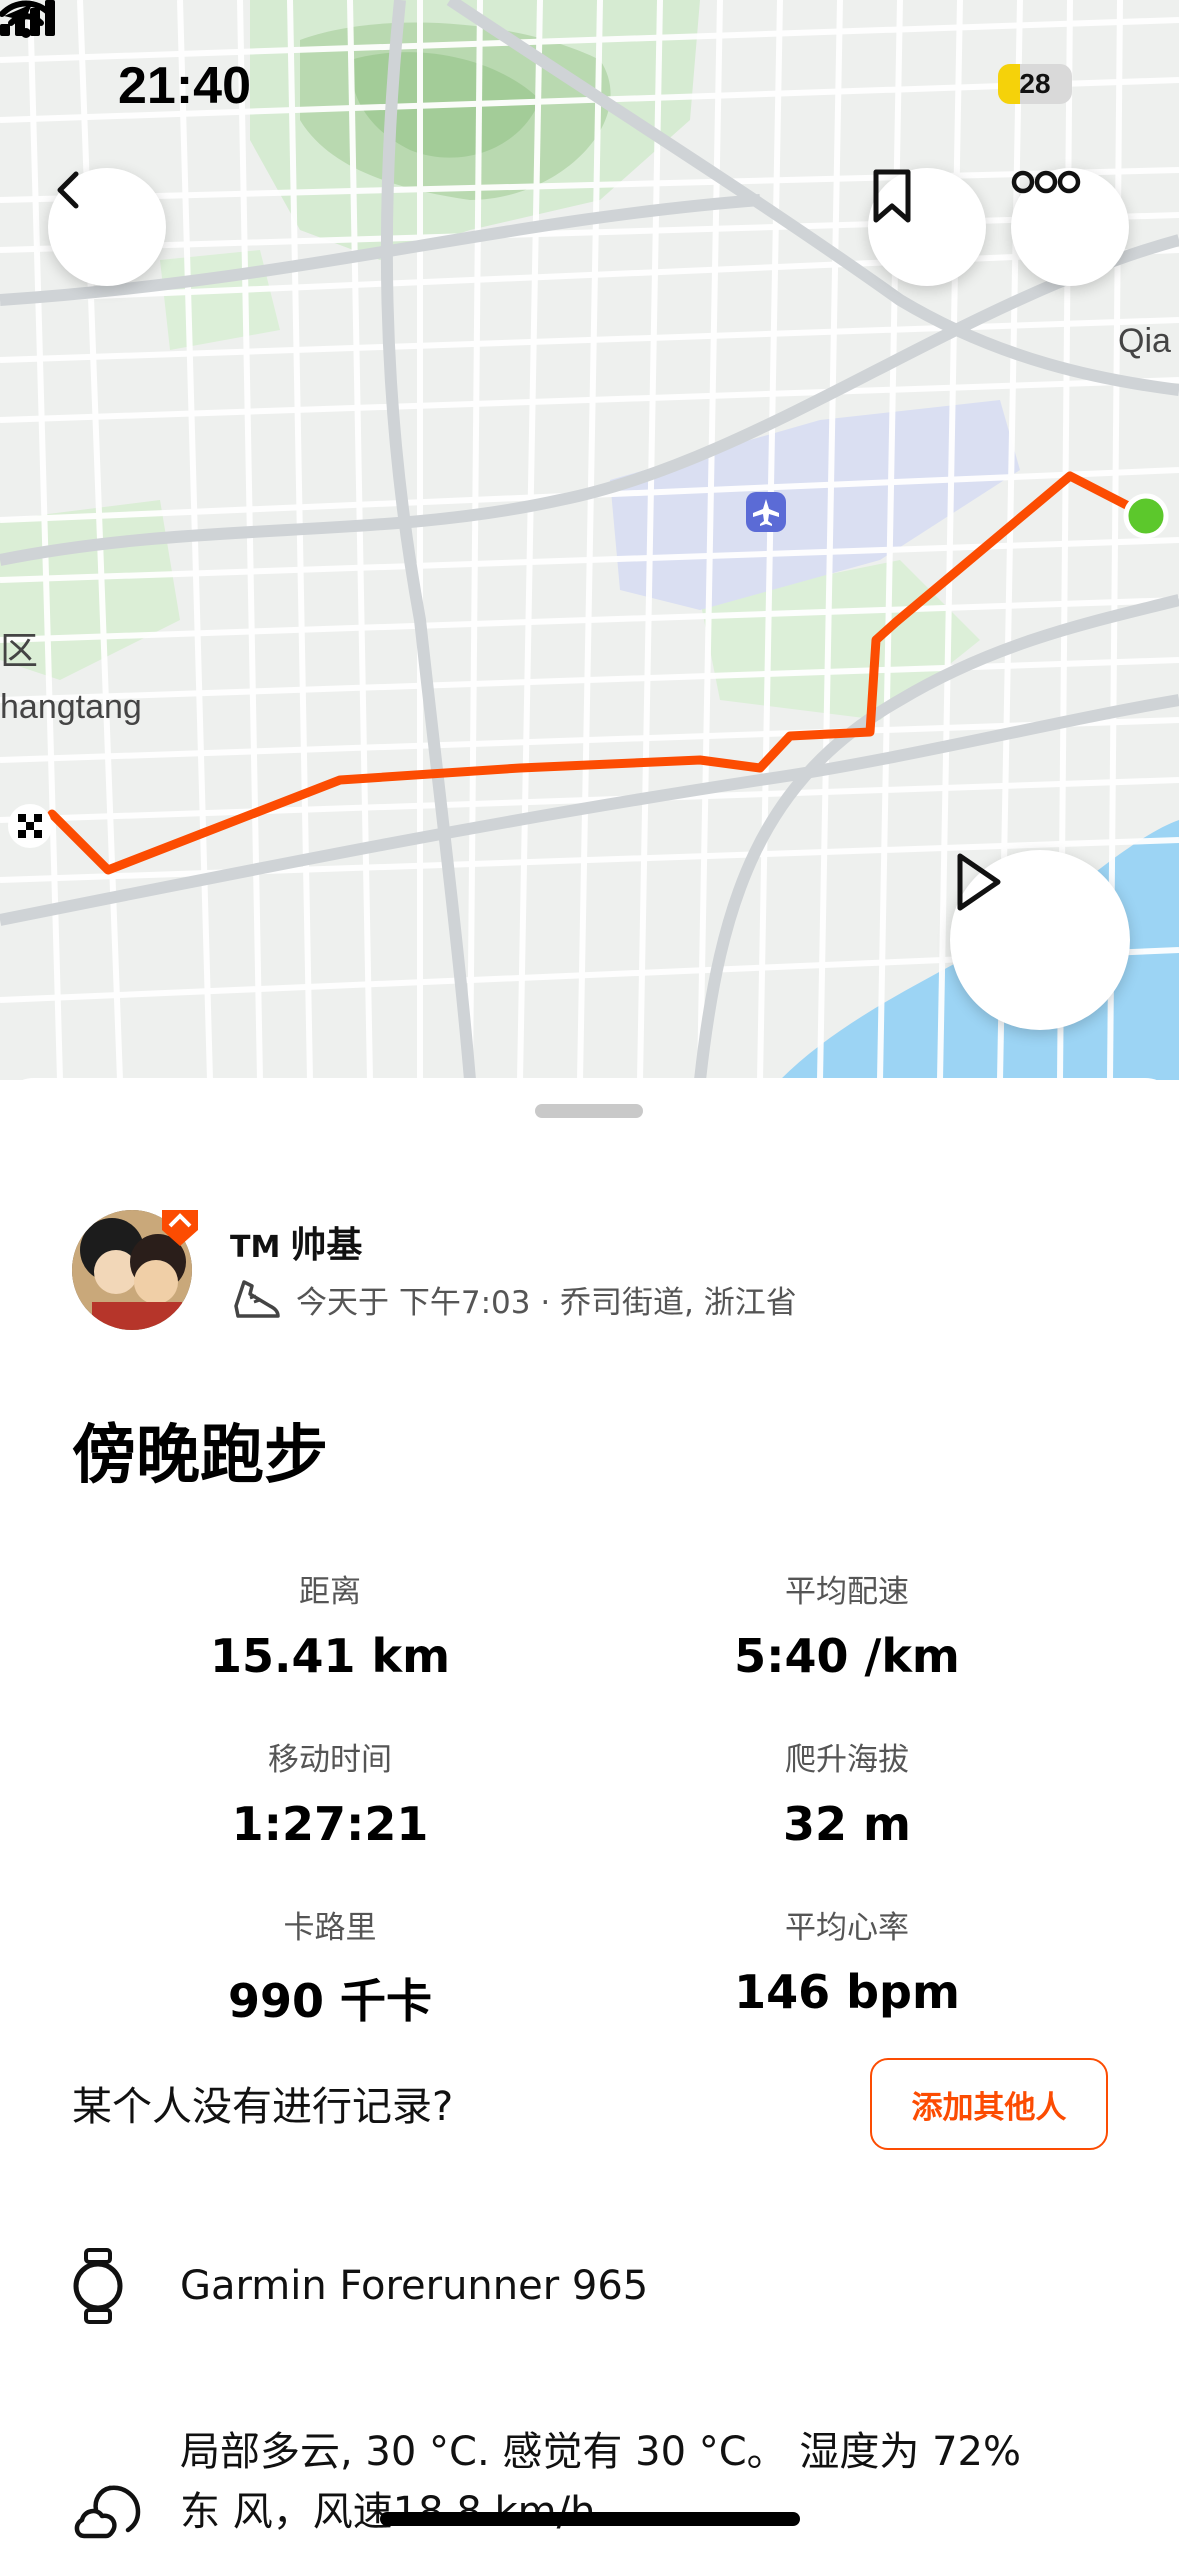 Image resolution: width=1179 pixels, height=2556 pixels. I want to click on stat-calories: 卡路里 990 千卡, so click(330, 1966).